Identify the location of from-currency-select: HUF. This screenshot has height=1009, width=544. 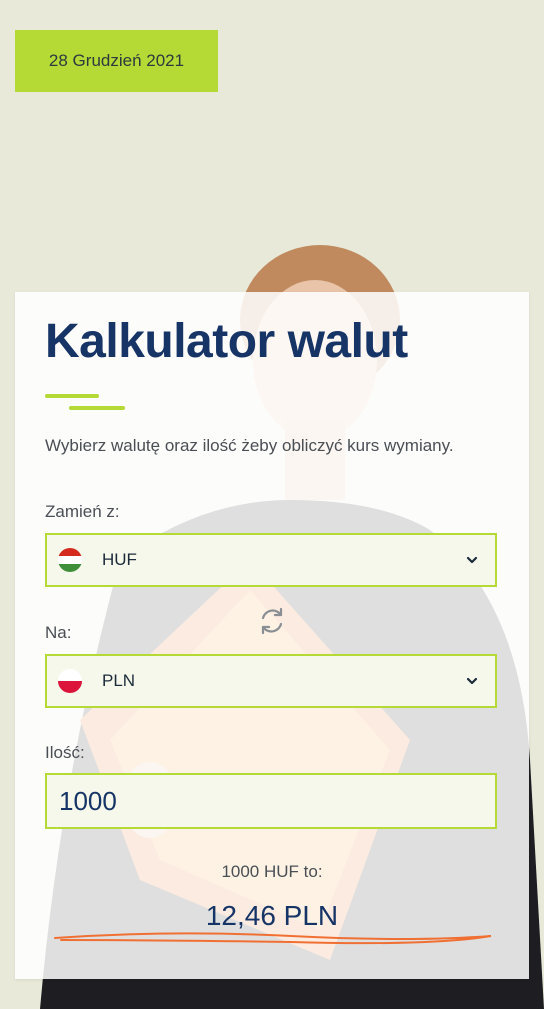
(271, 560).